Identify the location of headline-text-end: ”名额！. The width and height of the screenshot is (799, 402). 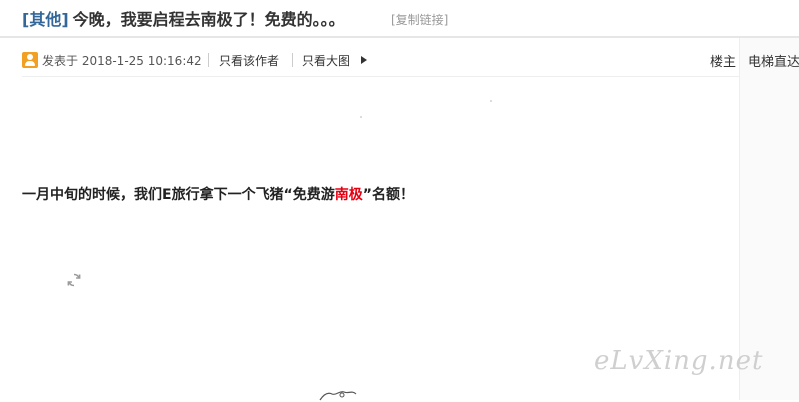
(388, 195).